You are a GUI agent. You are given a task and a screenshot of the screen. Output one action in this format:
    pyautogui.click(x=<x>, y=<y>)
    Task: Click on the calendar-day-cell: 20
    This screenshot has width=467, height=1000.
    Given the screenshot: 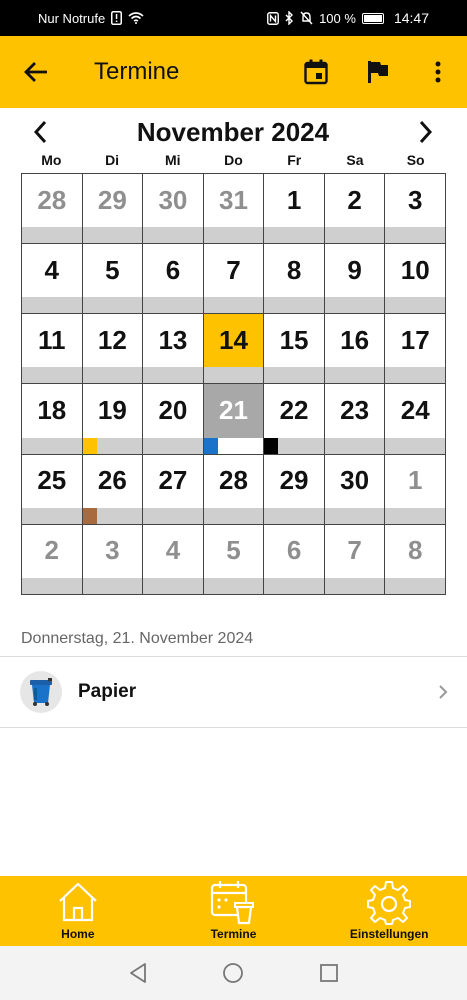 What is the action you would take?
    pyautogui.click(x=173, y=419)
    